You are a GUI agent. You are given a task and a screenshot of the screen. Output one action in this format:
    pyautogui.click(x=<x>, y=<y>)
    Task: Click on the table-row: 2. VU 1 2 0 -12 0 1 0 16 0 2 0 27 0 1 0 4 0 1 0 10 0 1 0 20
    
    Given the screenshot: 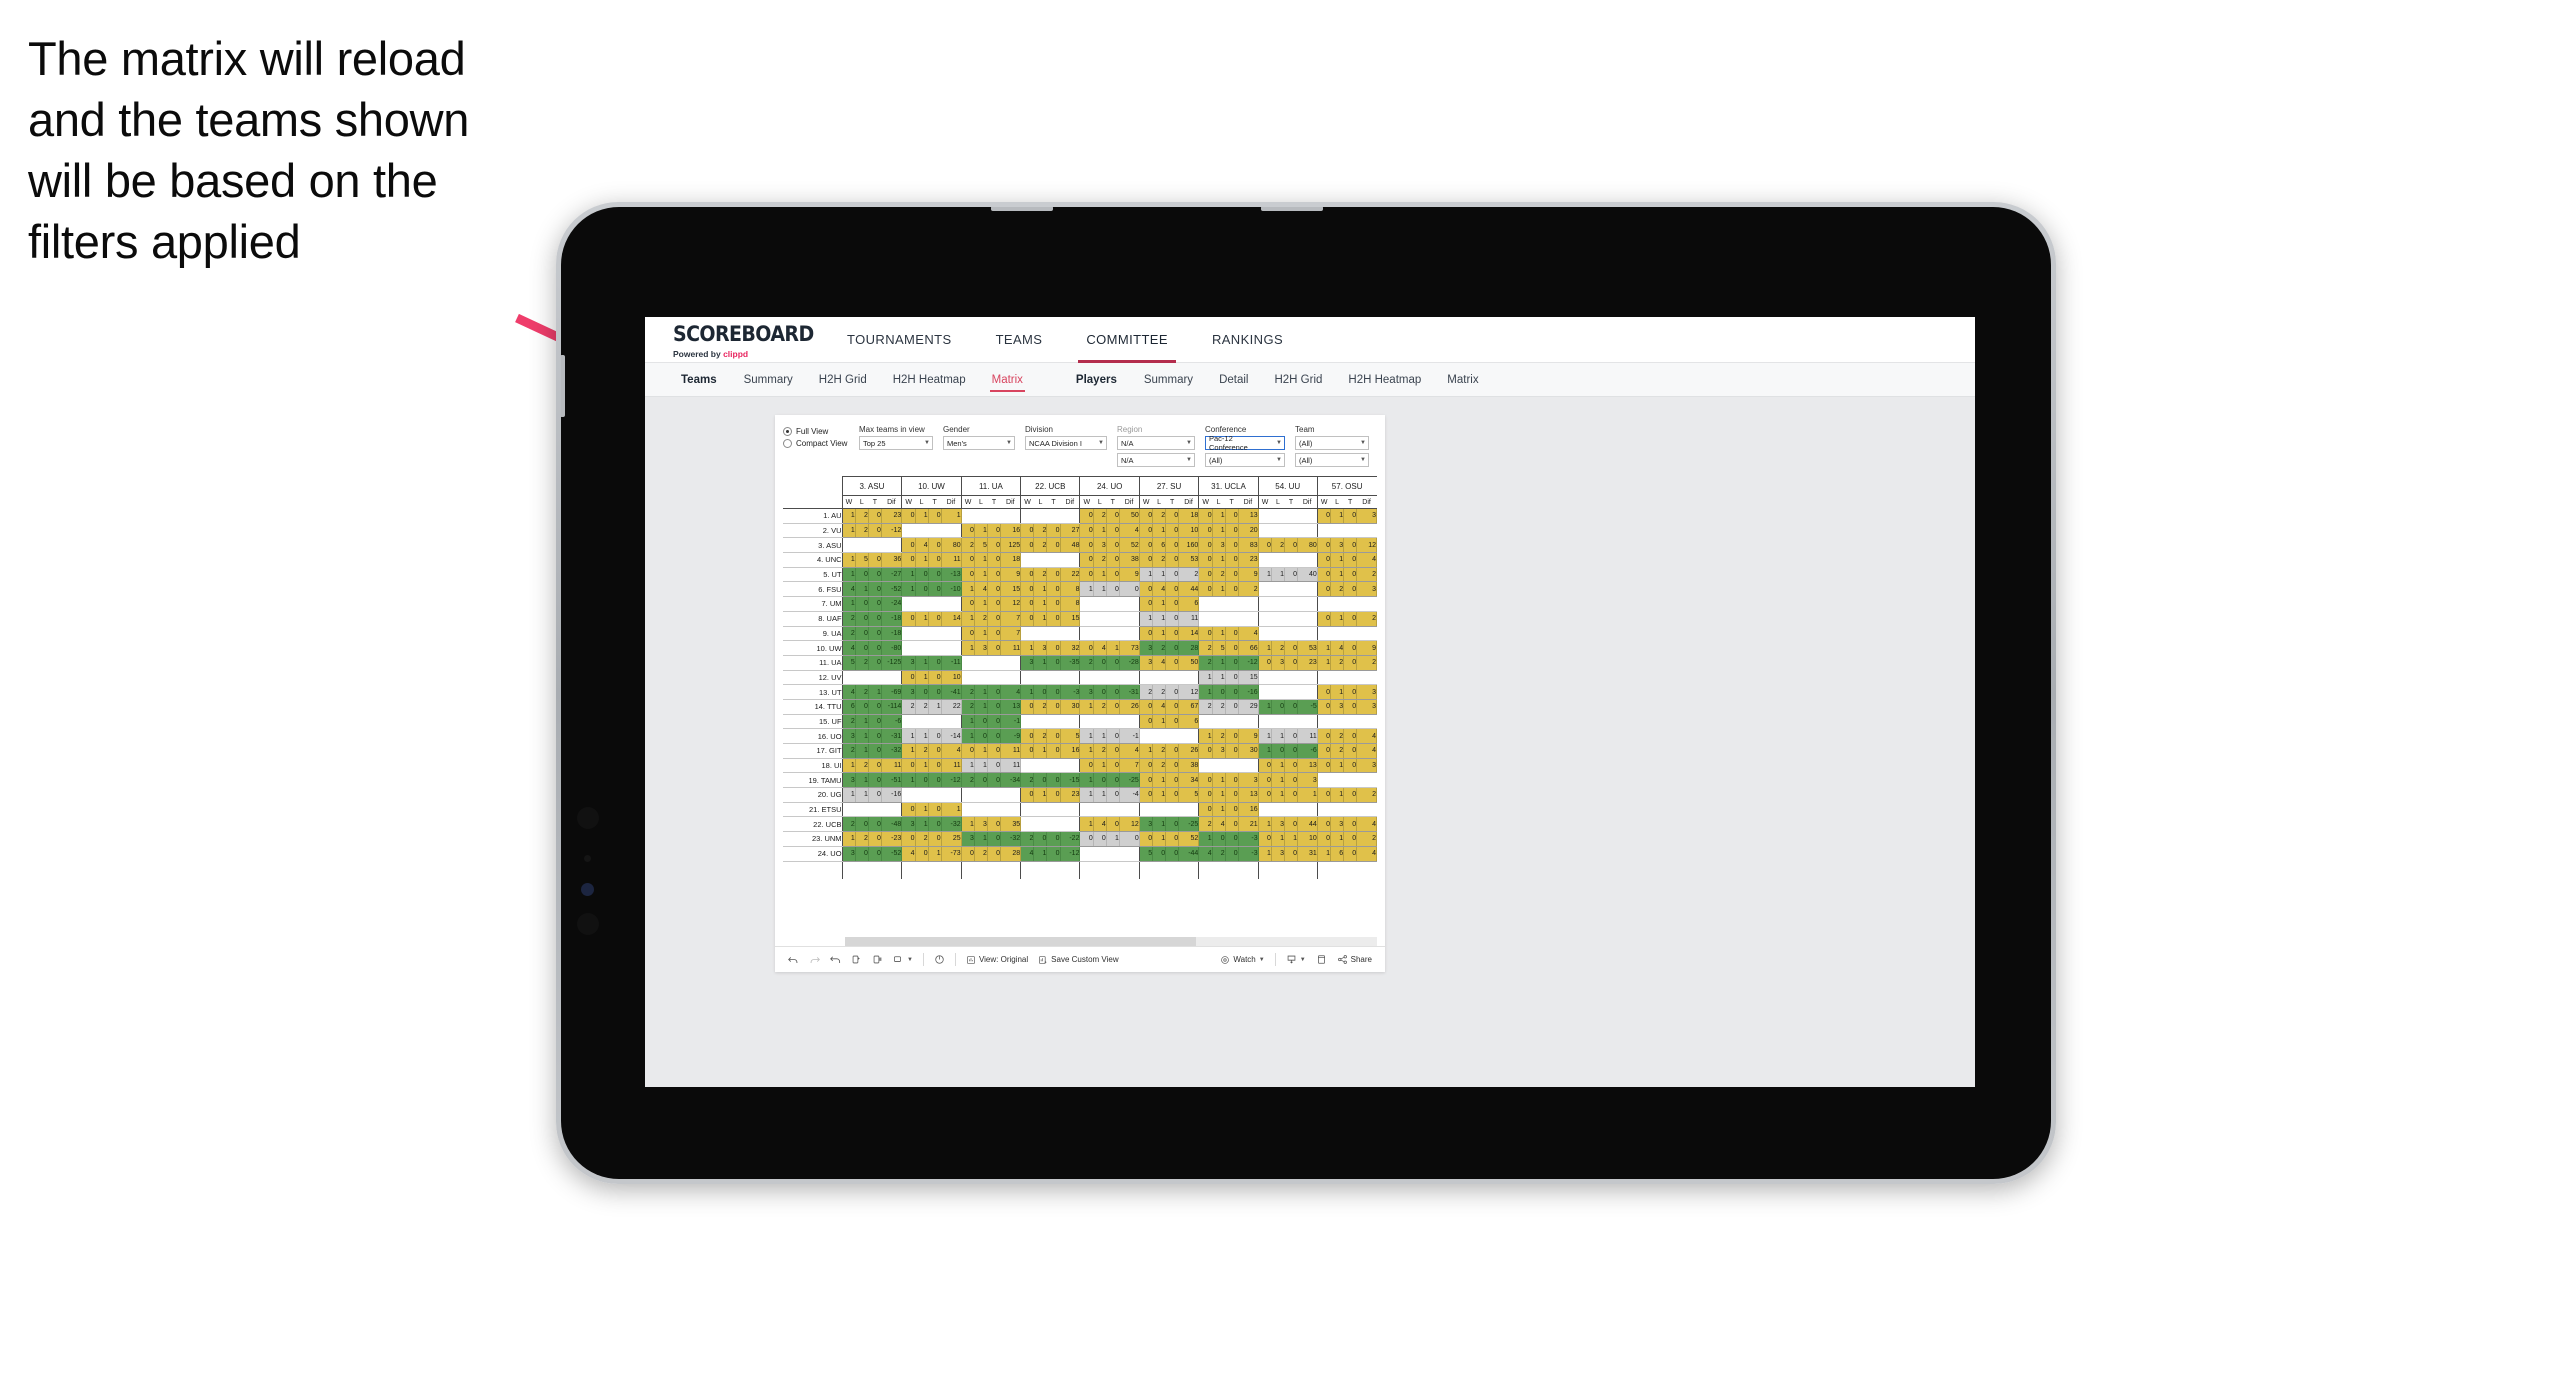 What is the action you would take?
    pyautogui.click(x=1080, y=531)
    